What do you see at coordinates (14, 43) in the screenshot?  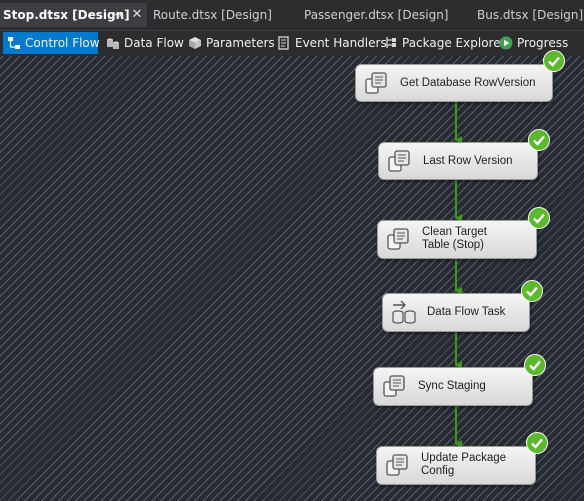 I see `control-flow-icon` at bounding box center [14, 43].